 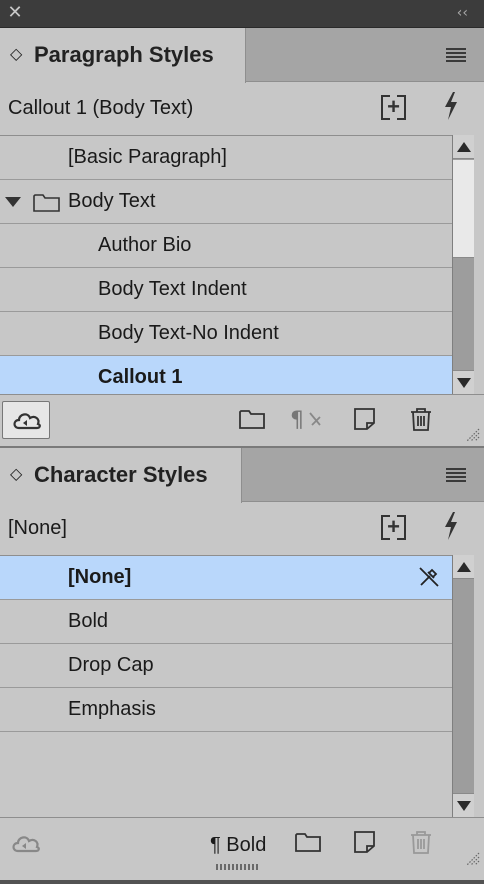 What do you see at coordinates (226, 666) in the screenshot?
I see `list-item: Drop Cap` at bounding box center [226, 666].